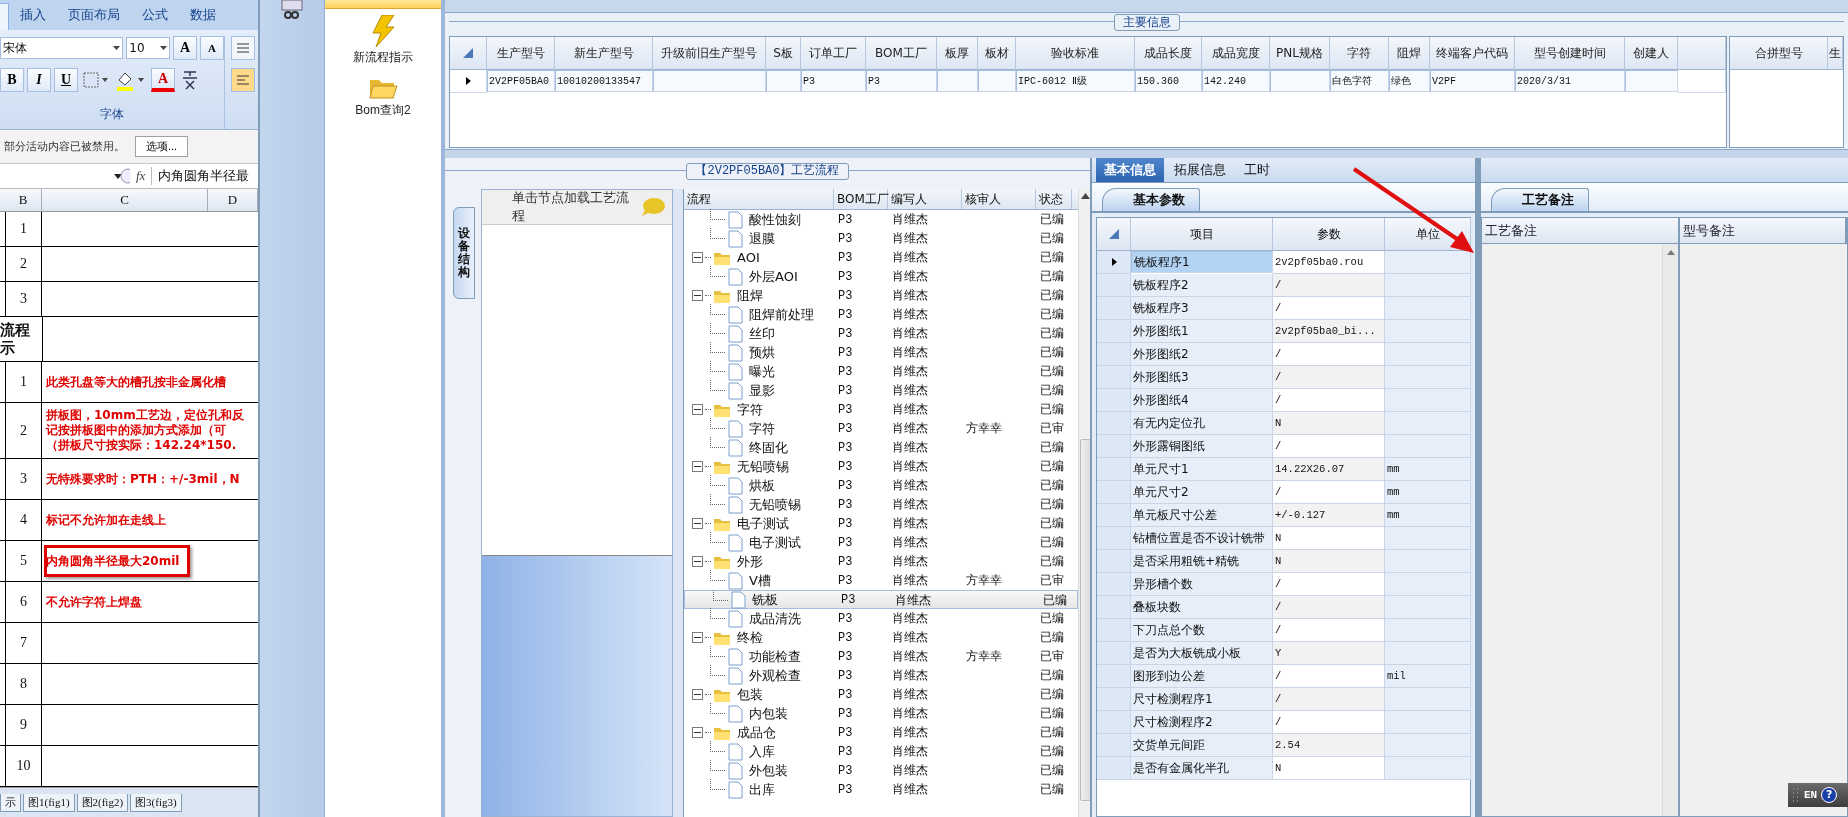 The height and width of the screenshot is (817, 1848). I want to click on ribbon-tab: 数据, so click(203, 15).